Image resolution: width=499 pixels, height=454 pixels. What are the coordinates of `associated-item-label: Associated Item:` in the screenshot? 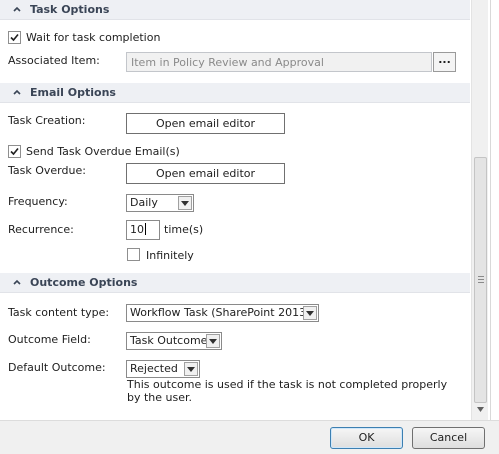 It's located at (54, 60).